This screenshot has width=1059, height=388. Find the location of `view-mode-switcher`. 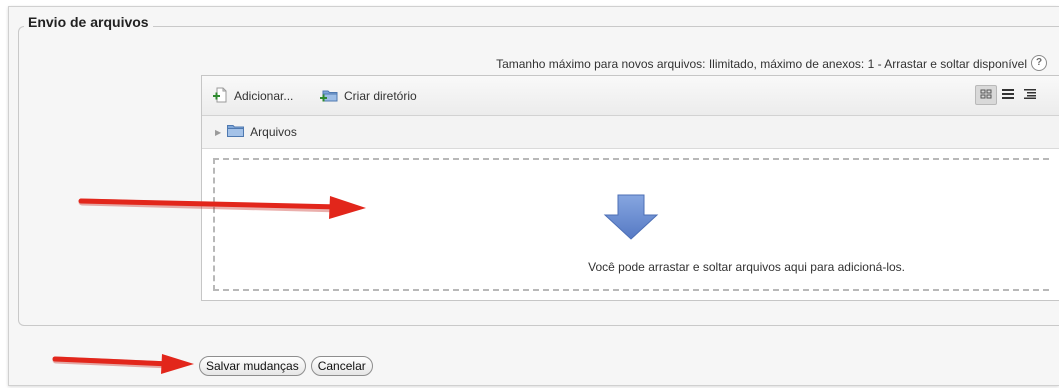

view-mode-switcher is located at coordinates (1008, 95).